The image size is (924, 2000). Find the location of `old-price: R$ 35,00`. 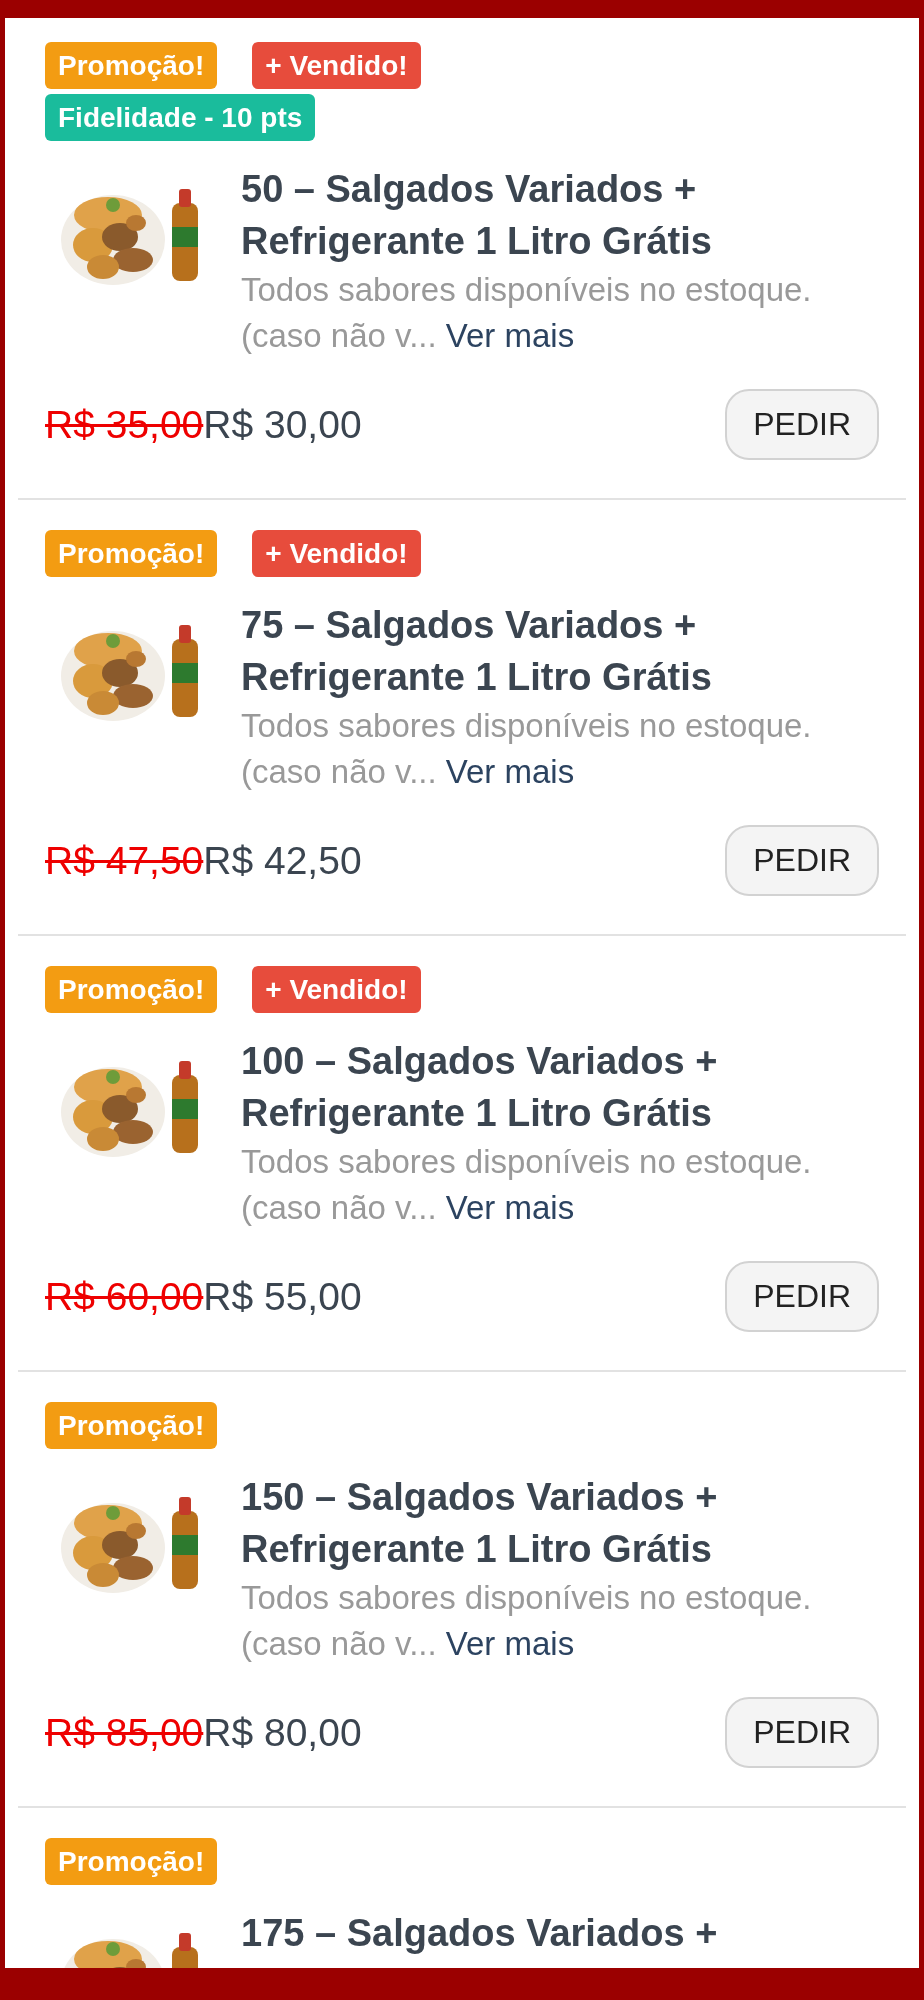

old-price: R$ 35,00 is located at coordinates (124, 424).